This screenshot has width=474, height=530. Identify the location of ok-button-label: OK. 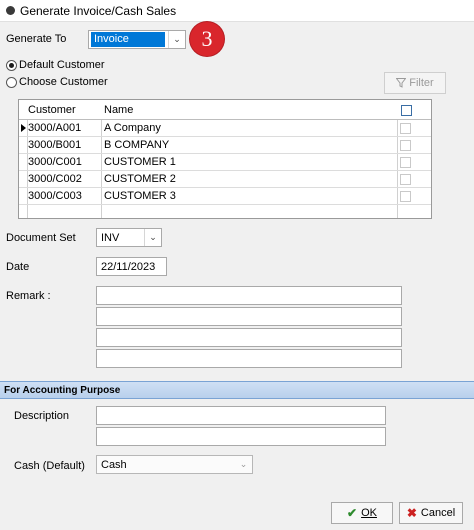
(369, 513).